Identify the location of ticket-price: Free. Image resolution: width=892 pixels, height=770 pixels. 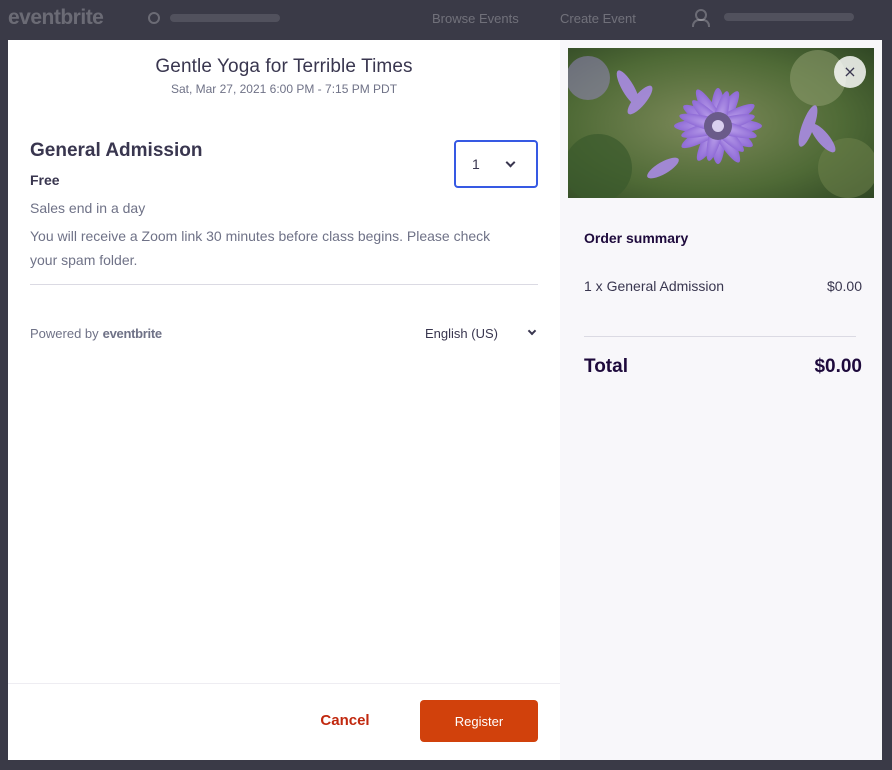
(45, 180).